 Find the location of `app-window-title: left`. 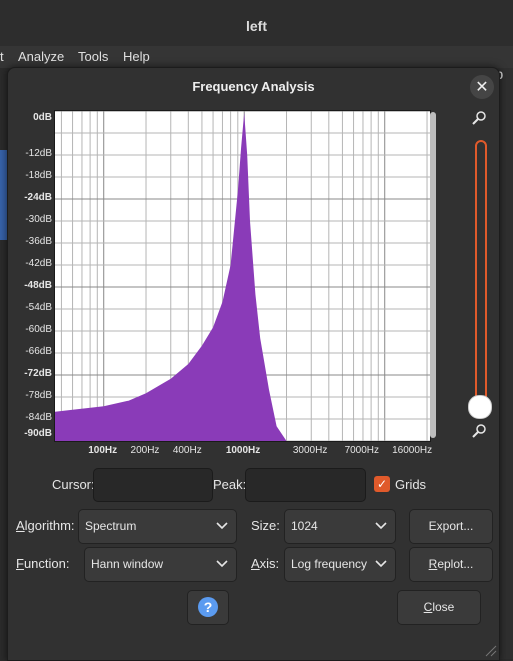

app-window-title: left is located at coordinates (256, 26).